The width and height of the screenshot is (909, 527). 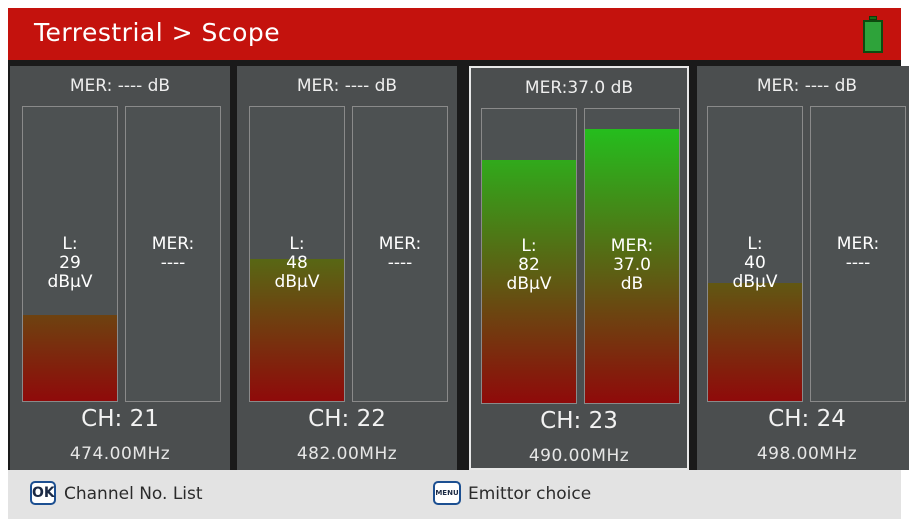 What do you see at coordinates (120, 454) in the screenshot?
I see `channel-frequency: 474.00MHz` at bounding box center [120, 454].